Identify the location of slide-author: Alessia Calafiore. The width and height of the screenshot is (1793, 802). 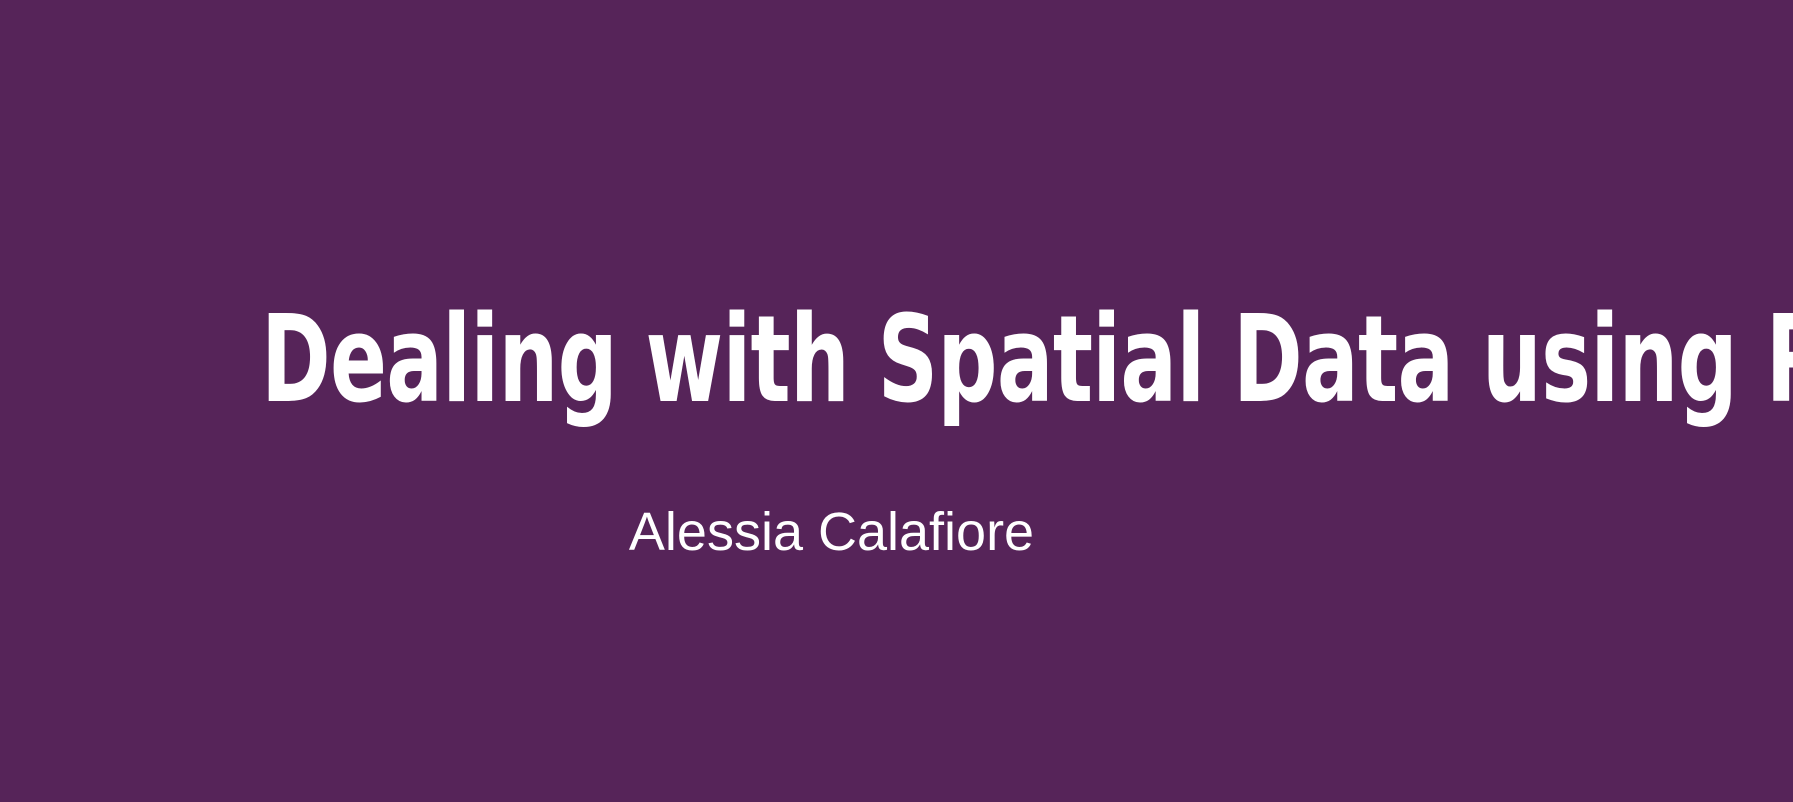
(831, 532).